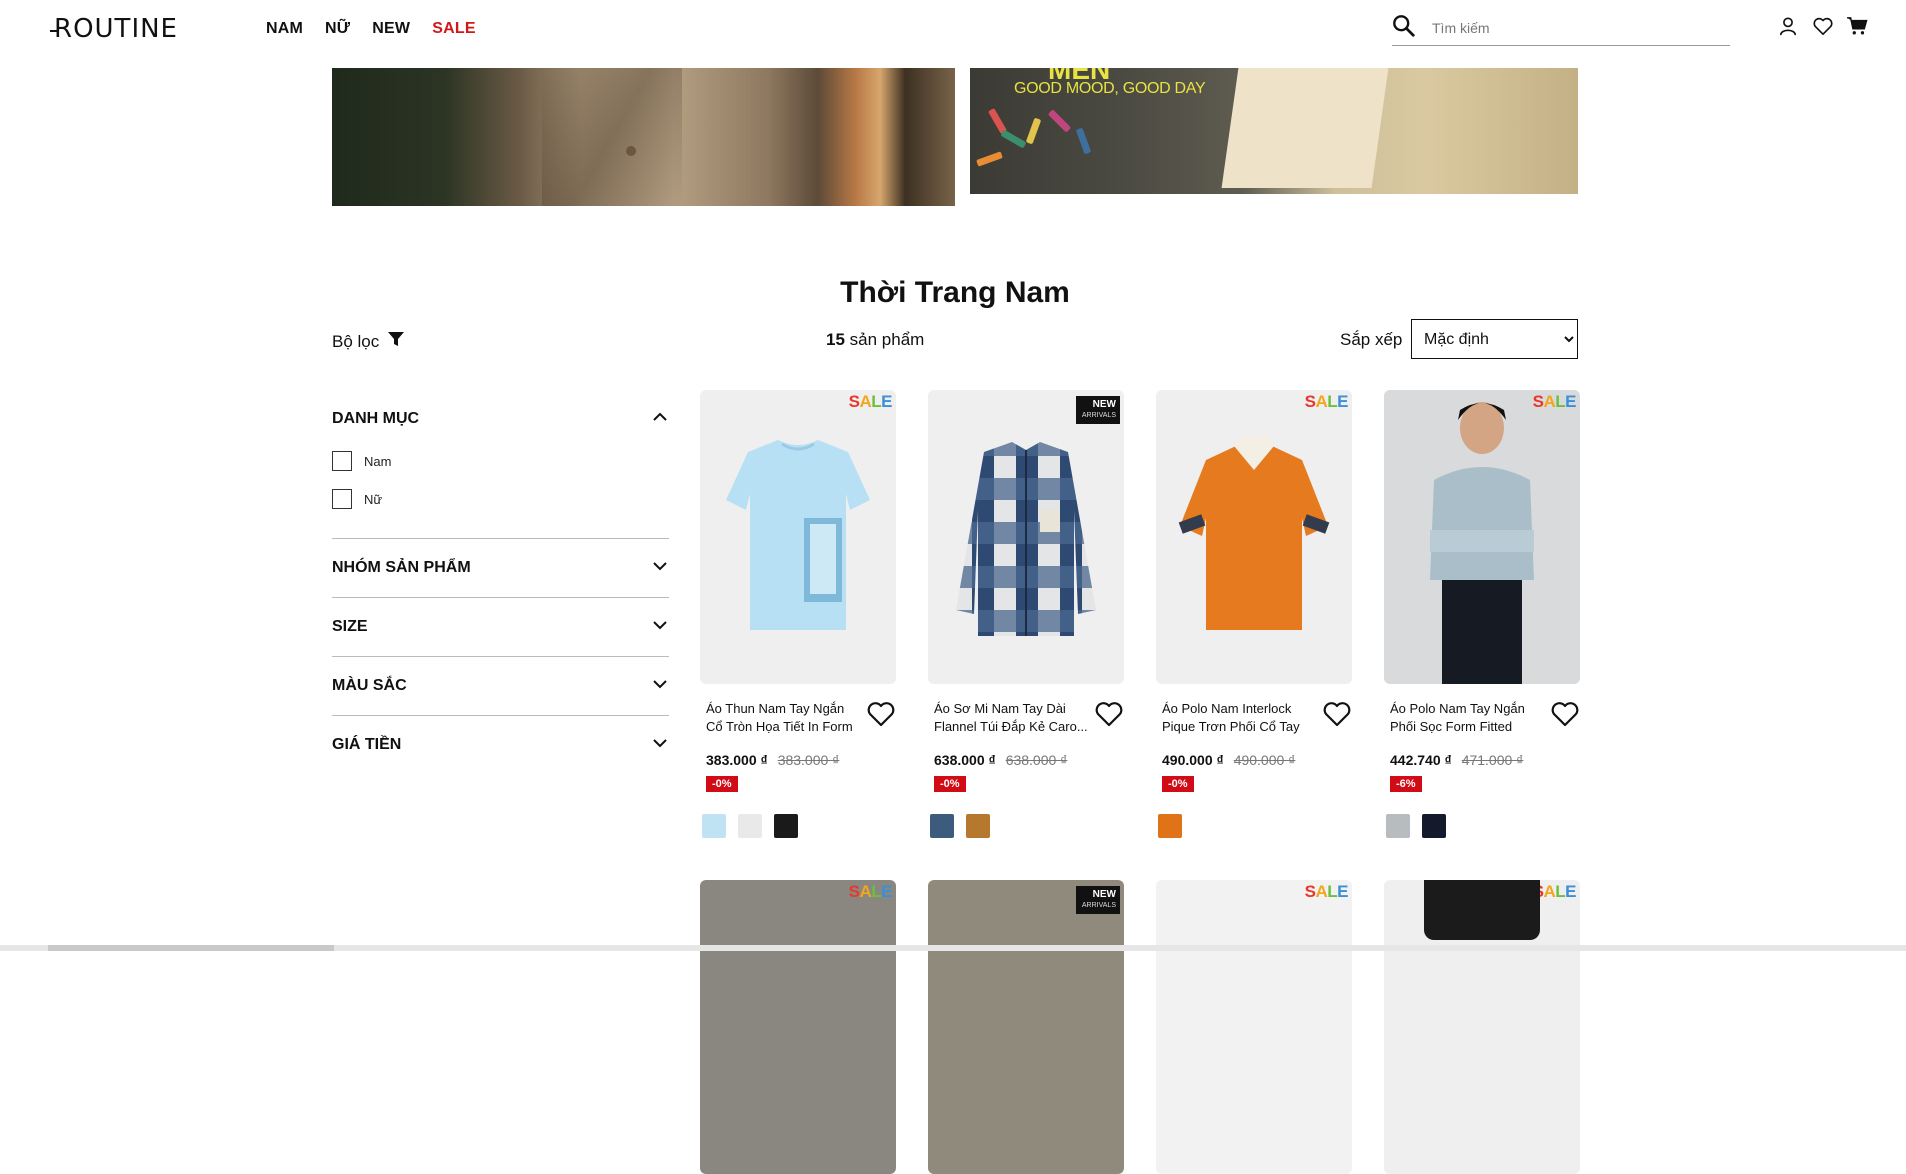  I want to click on filter-section-header: GIÁ TIỀN, so click(500, 745).